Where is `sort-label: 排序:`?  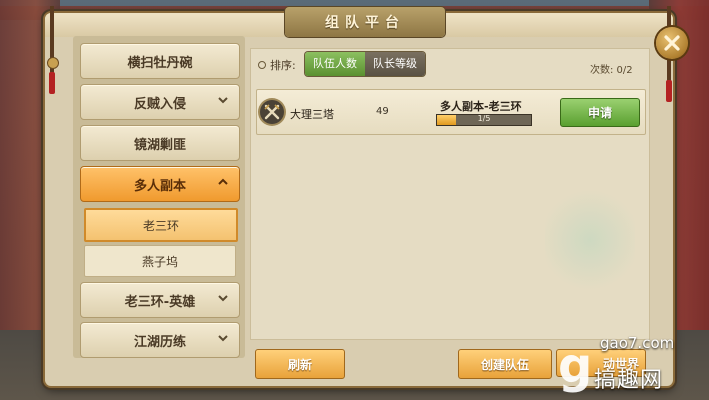 sort-label: 排序: is located at coordinates (277, 65).